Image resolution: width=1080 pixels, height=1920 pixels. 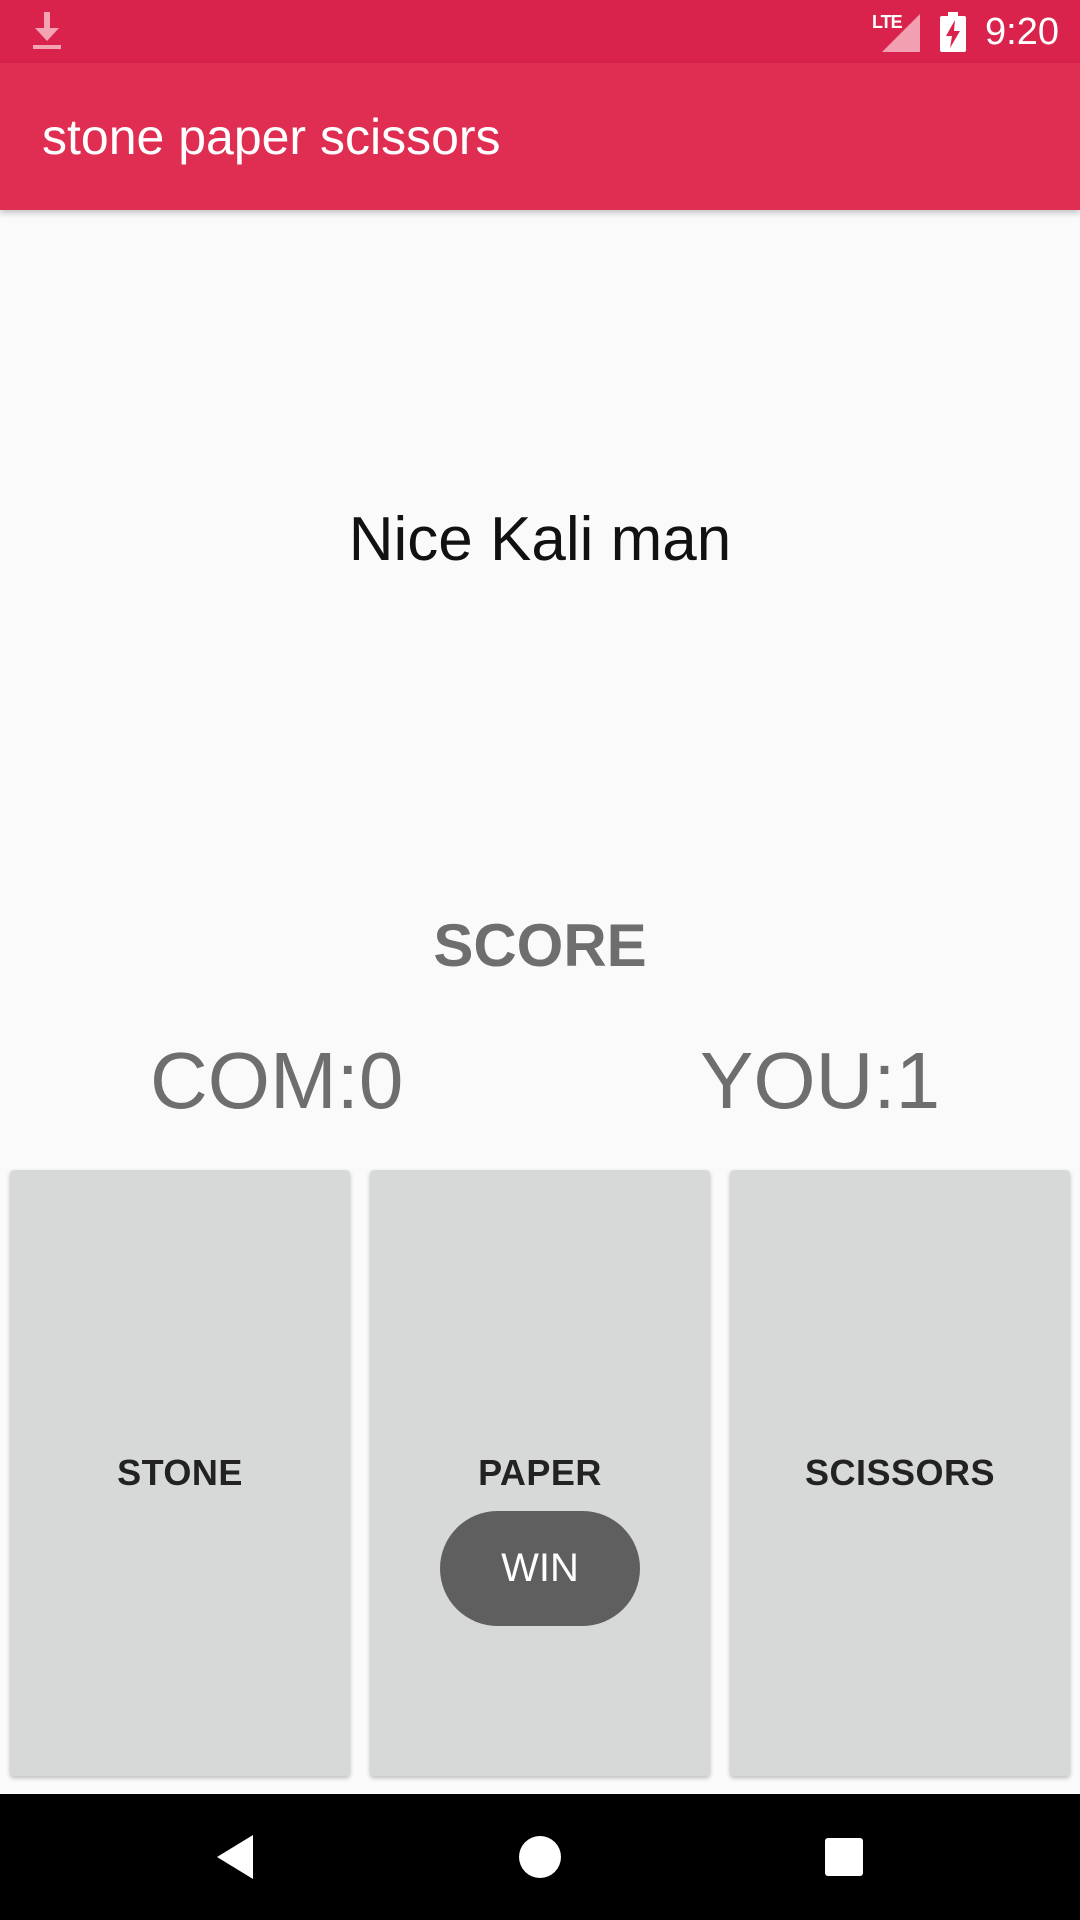 What do you see at coordinates (540, 539) in the screenshot?
I see `result-message: Nice Kali man` at bounding box center [540, 539].